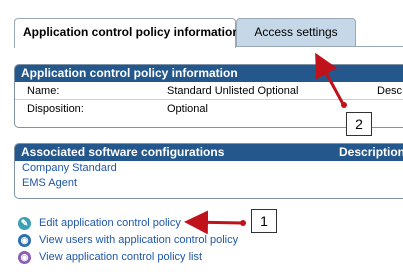  Describe the element at coordinates (49, 183) in the screenshot. I see `software-item-ems-agent: EMS Agent` at that location.